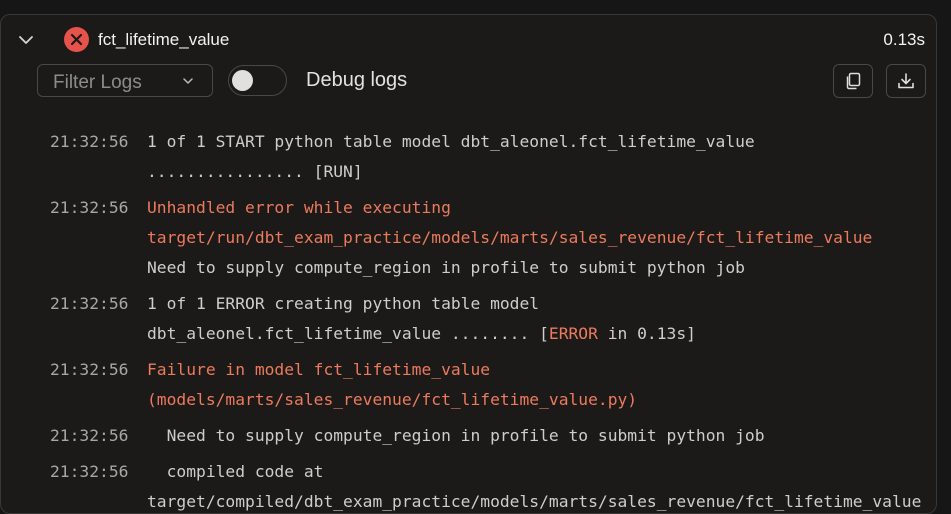  What do you see at coordinates (468, 40) in the screenshot?
I see `panel-header: fct_lifetime_value 0.13s` at bounding box center [468, 40].